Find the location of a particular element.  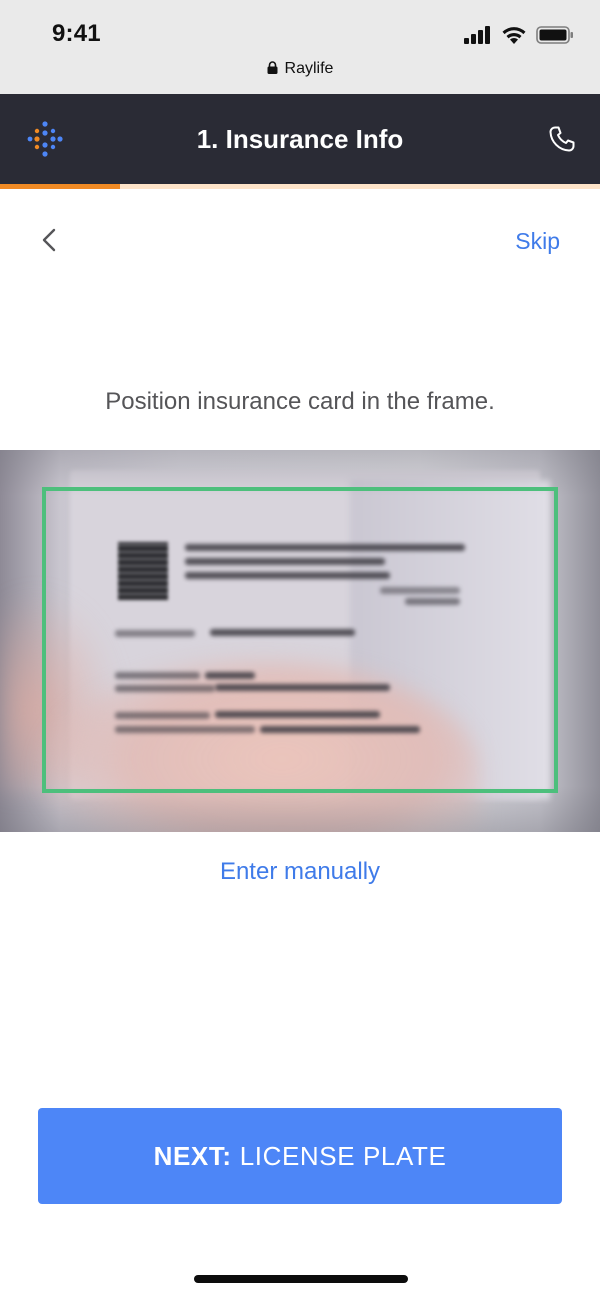

page-title: 1. Insurance Info is located at coordinates (300, 139).